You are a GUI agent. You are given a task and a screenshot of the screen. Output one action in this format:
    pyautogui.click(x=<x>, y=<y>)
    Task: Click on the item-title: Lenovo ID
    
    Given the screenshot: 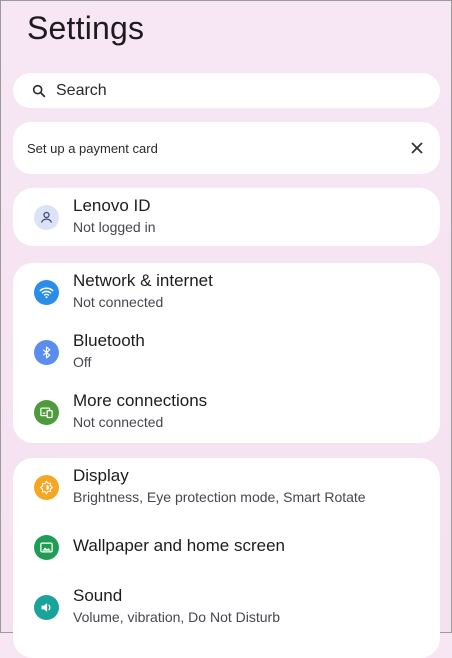 What is the action you would take?
    pyautogui.click(x=112, y=205)
    